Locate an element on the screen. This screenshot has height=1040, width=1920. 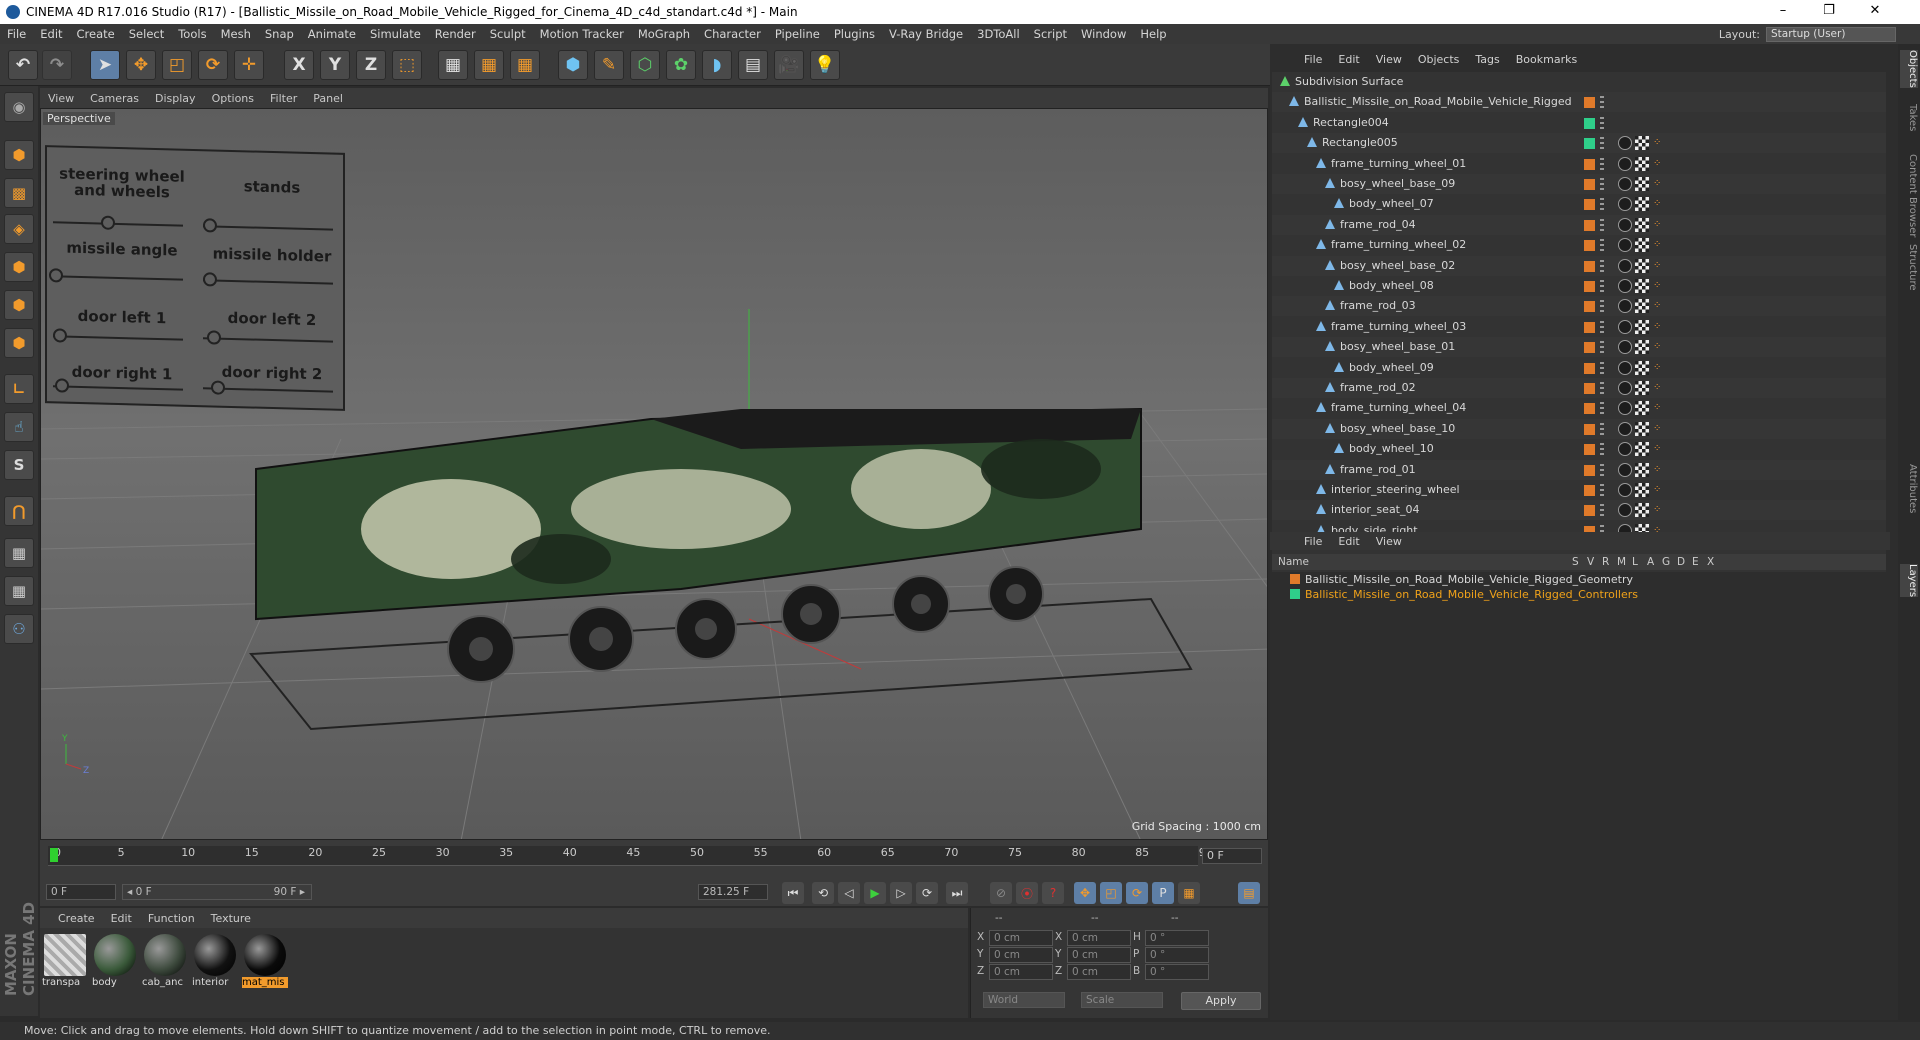
layer-color-swatch is located at coordinates (1295, 579).